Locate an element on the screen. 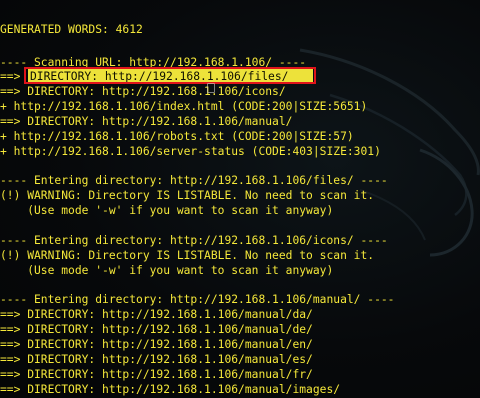 The image size is (480, 398). directory-arrow-prefix: ==> is located at coordinates (14, 76).